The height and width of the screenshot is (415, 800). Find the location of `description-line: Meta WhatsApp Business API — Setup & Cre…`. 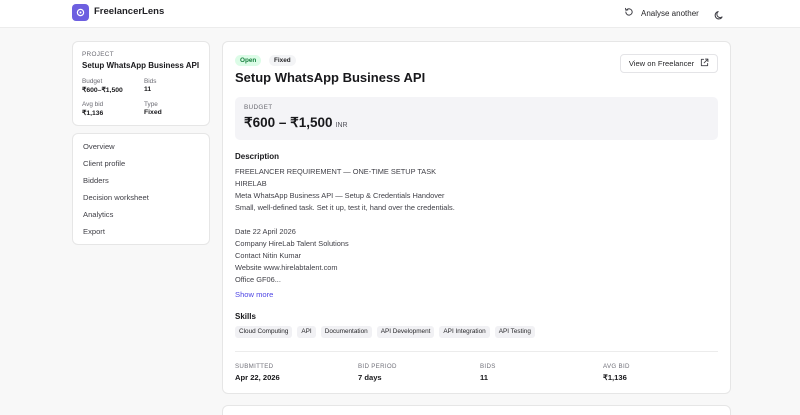

description-line: Meta WhatsApp Business API — Setup & Cre… is located at coordinates (340, 195).